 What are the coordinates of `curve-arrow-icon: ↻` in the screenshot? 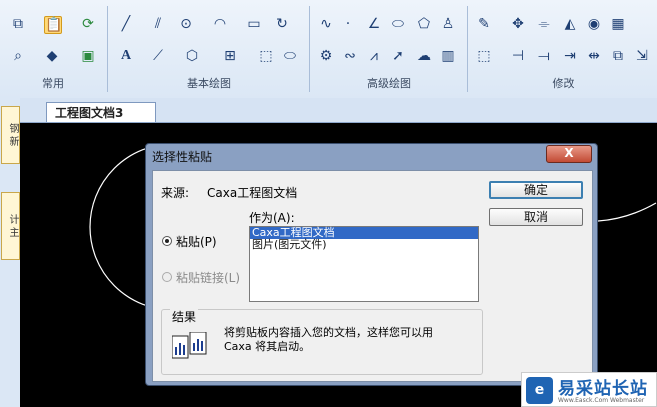 It's located at (282, 24).